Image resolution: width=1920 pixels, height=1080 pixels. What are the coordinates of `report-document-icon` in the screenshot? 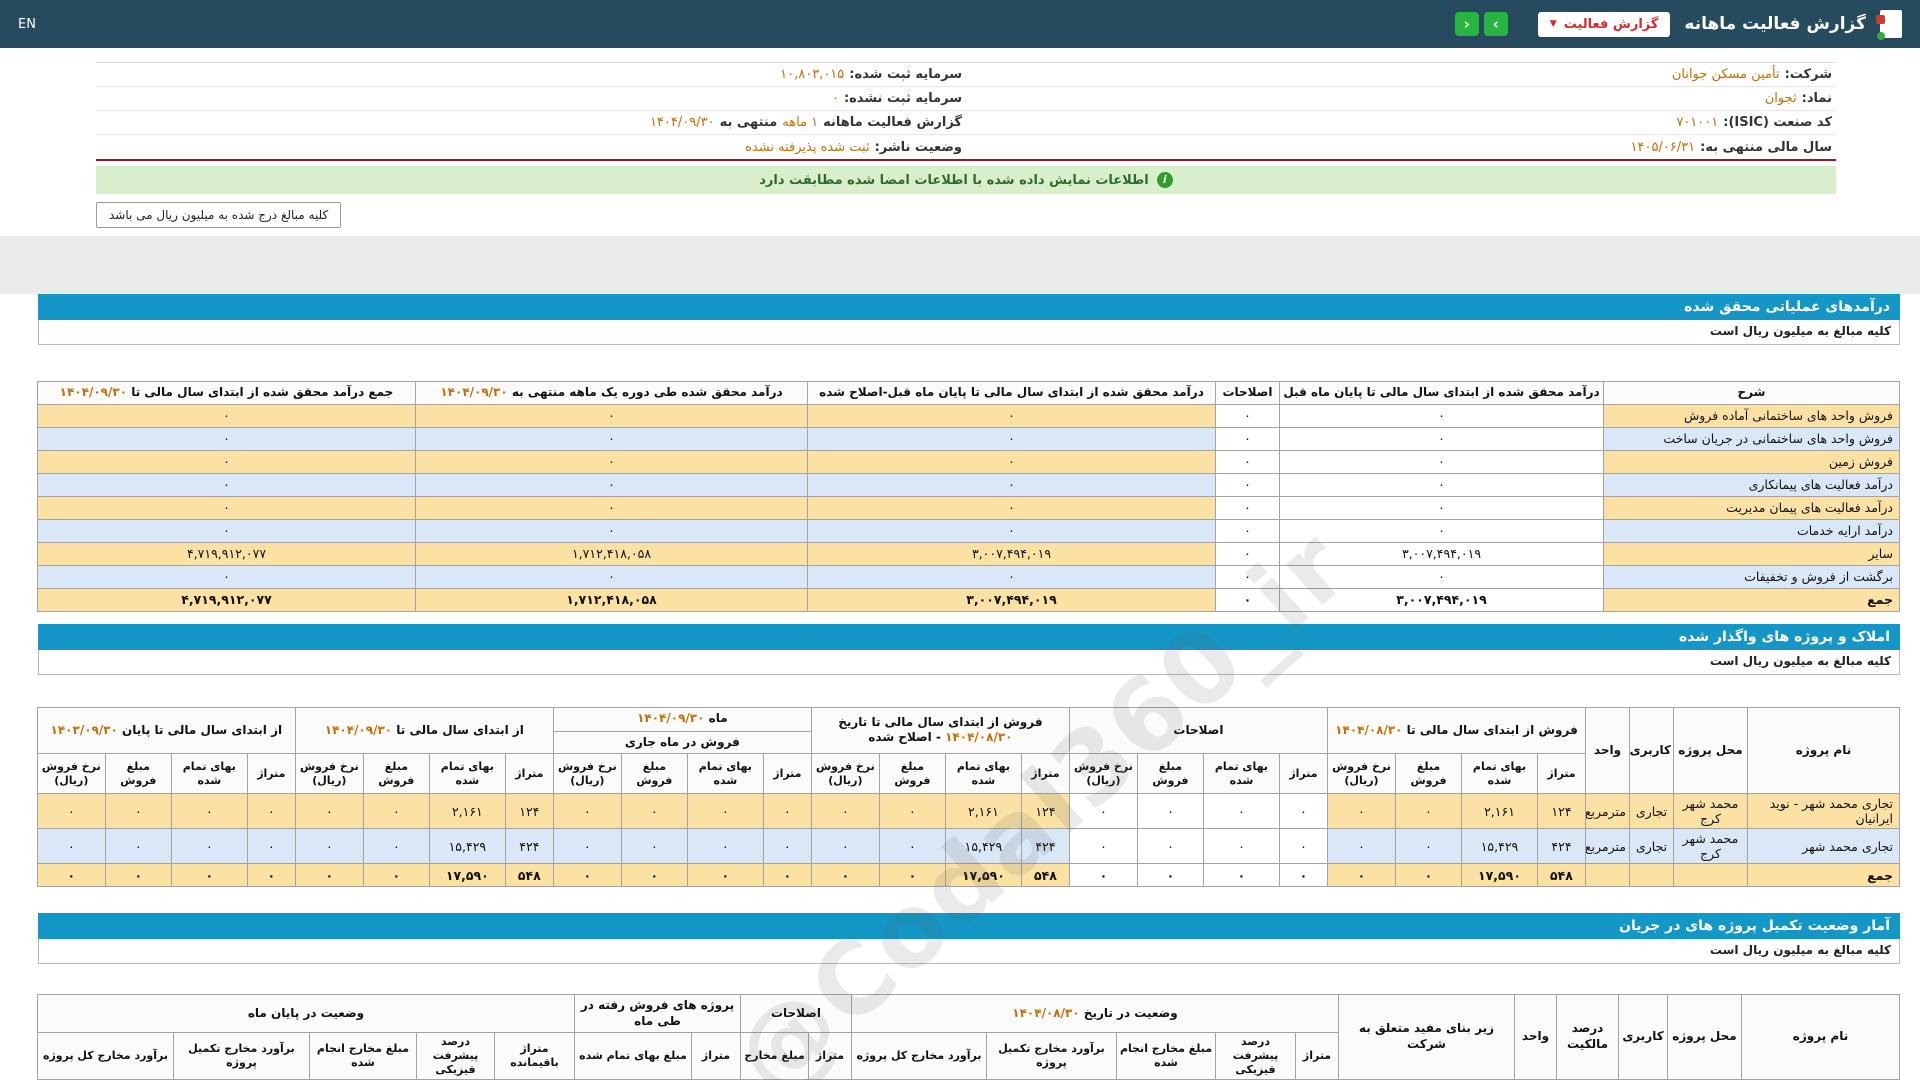 It's located at (1889, 25).